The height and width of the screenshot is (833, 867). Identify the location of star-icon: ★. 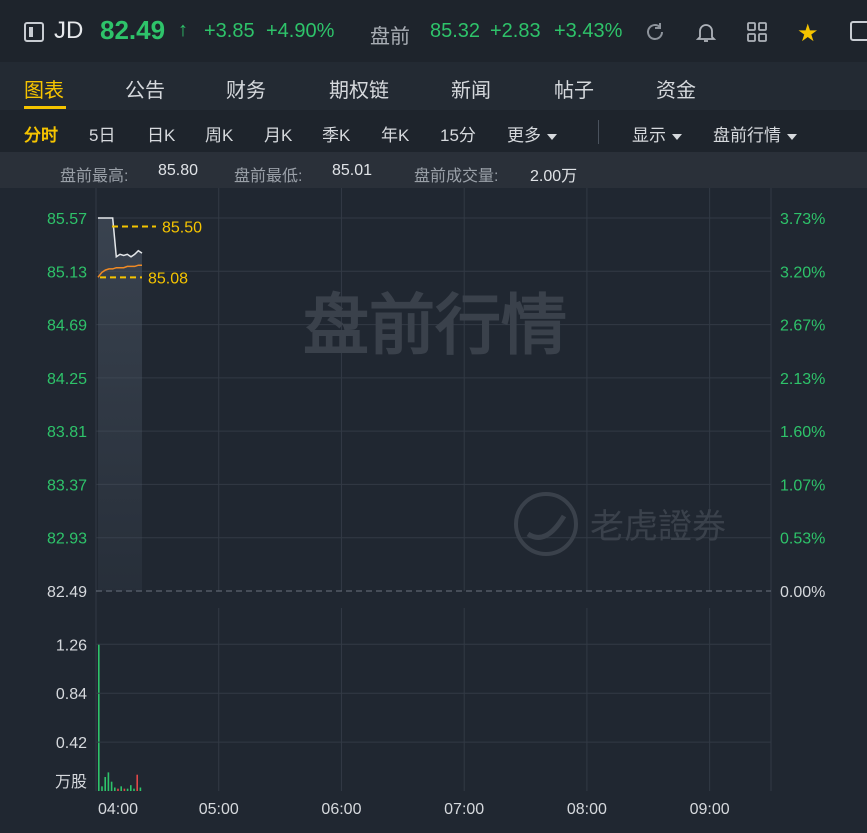
(808, 33).